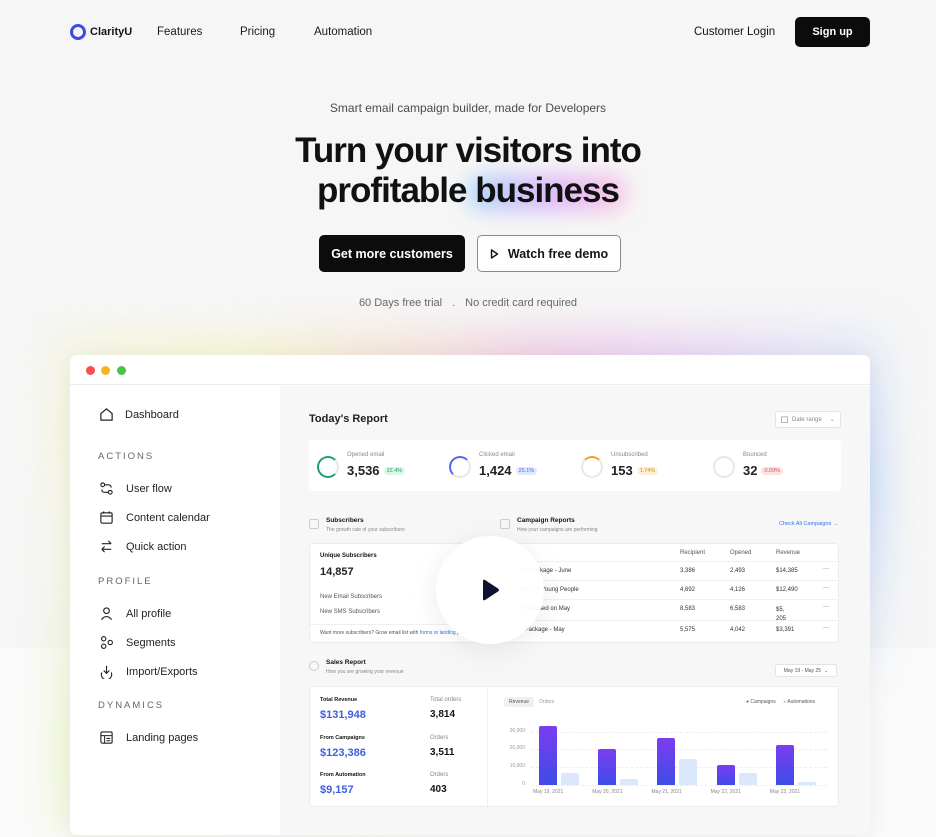 The image size is (936, 837). Describe the element at coordinates (148, 737) in the screenshot. I see `sidebar-item-landing-pages: Landing pages` at that location.